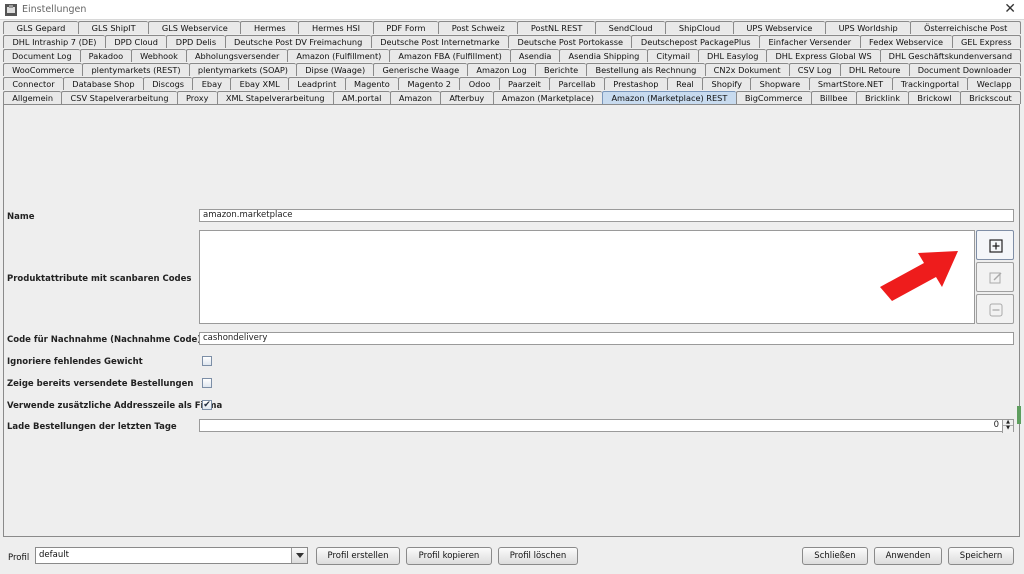 Image resolution: width=1024 pixels, height=574 pixels. What do you see at coordinates (167, 83) in the screenshot?
I see `tab: Discogs` at bounding box center [167, 83].